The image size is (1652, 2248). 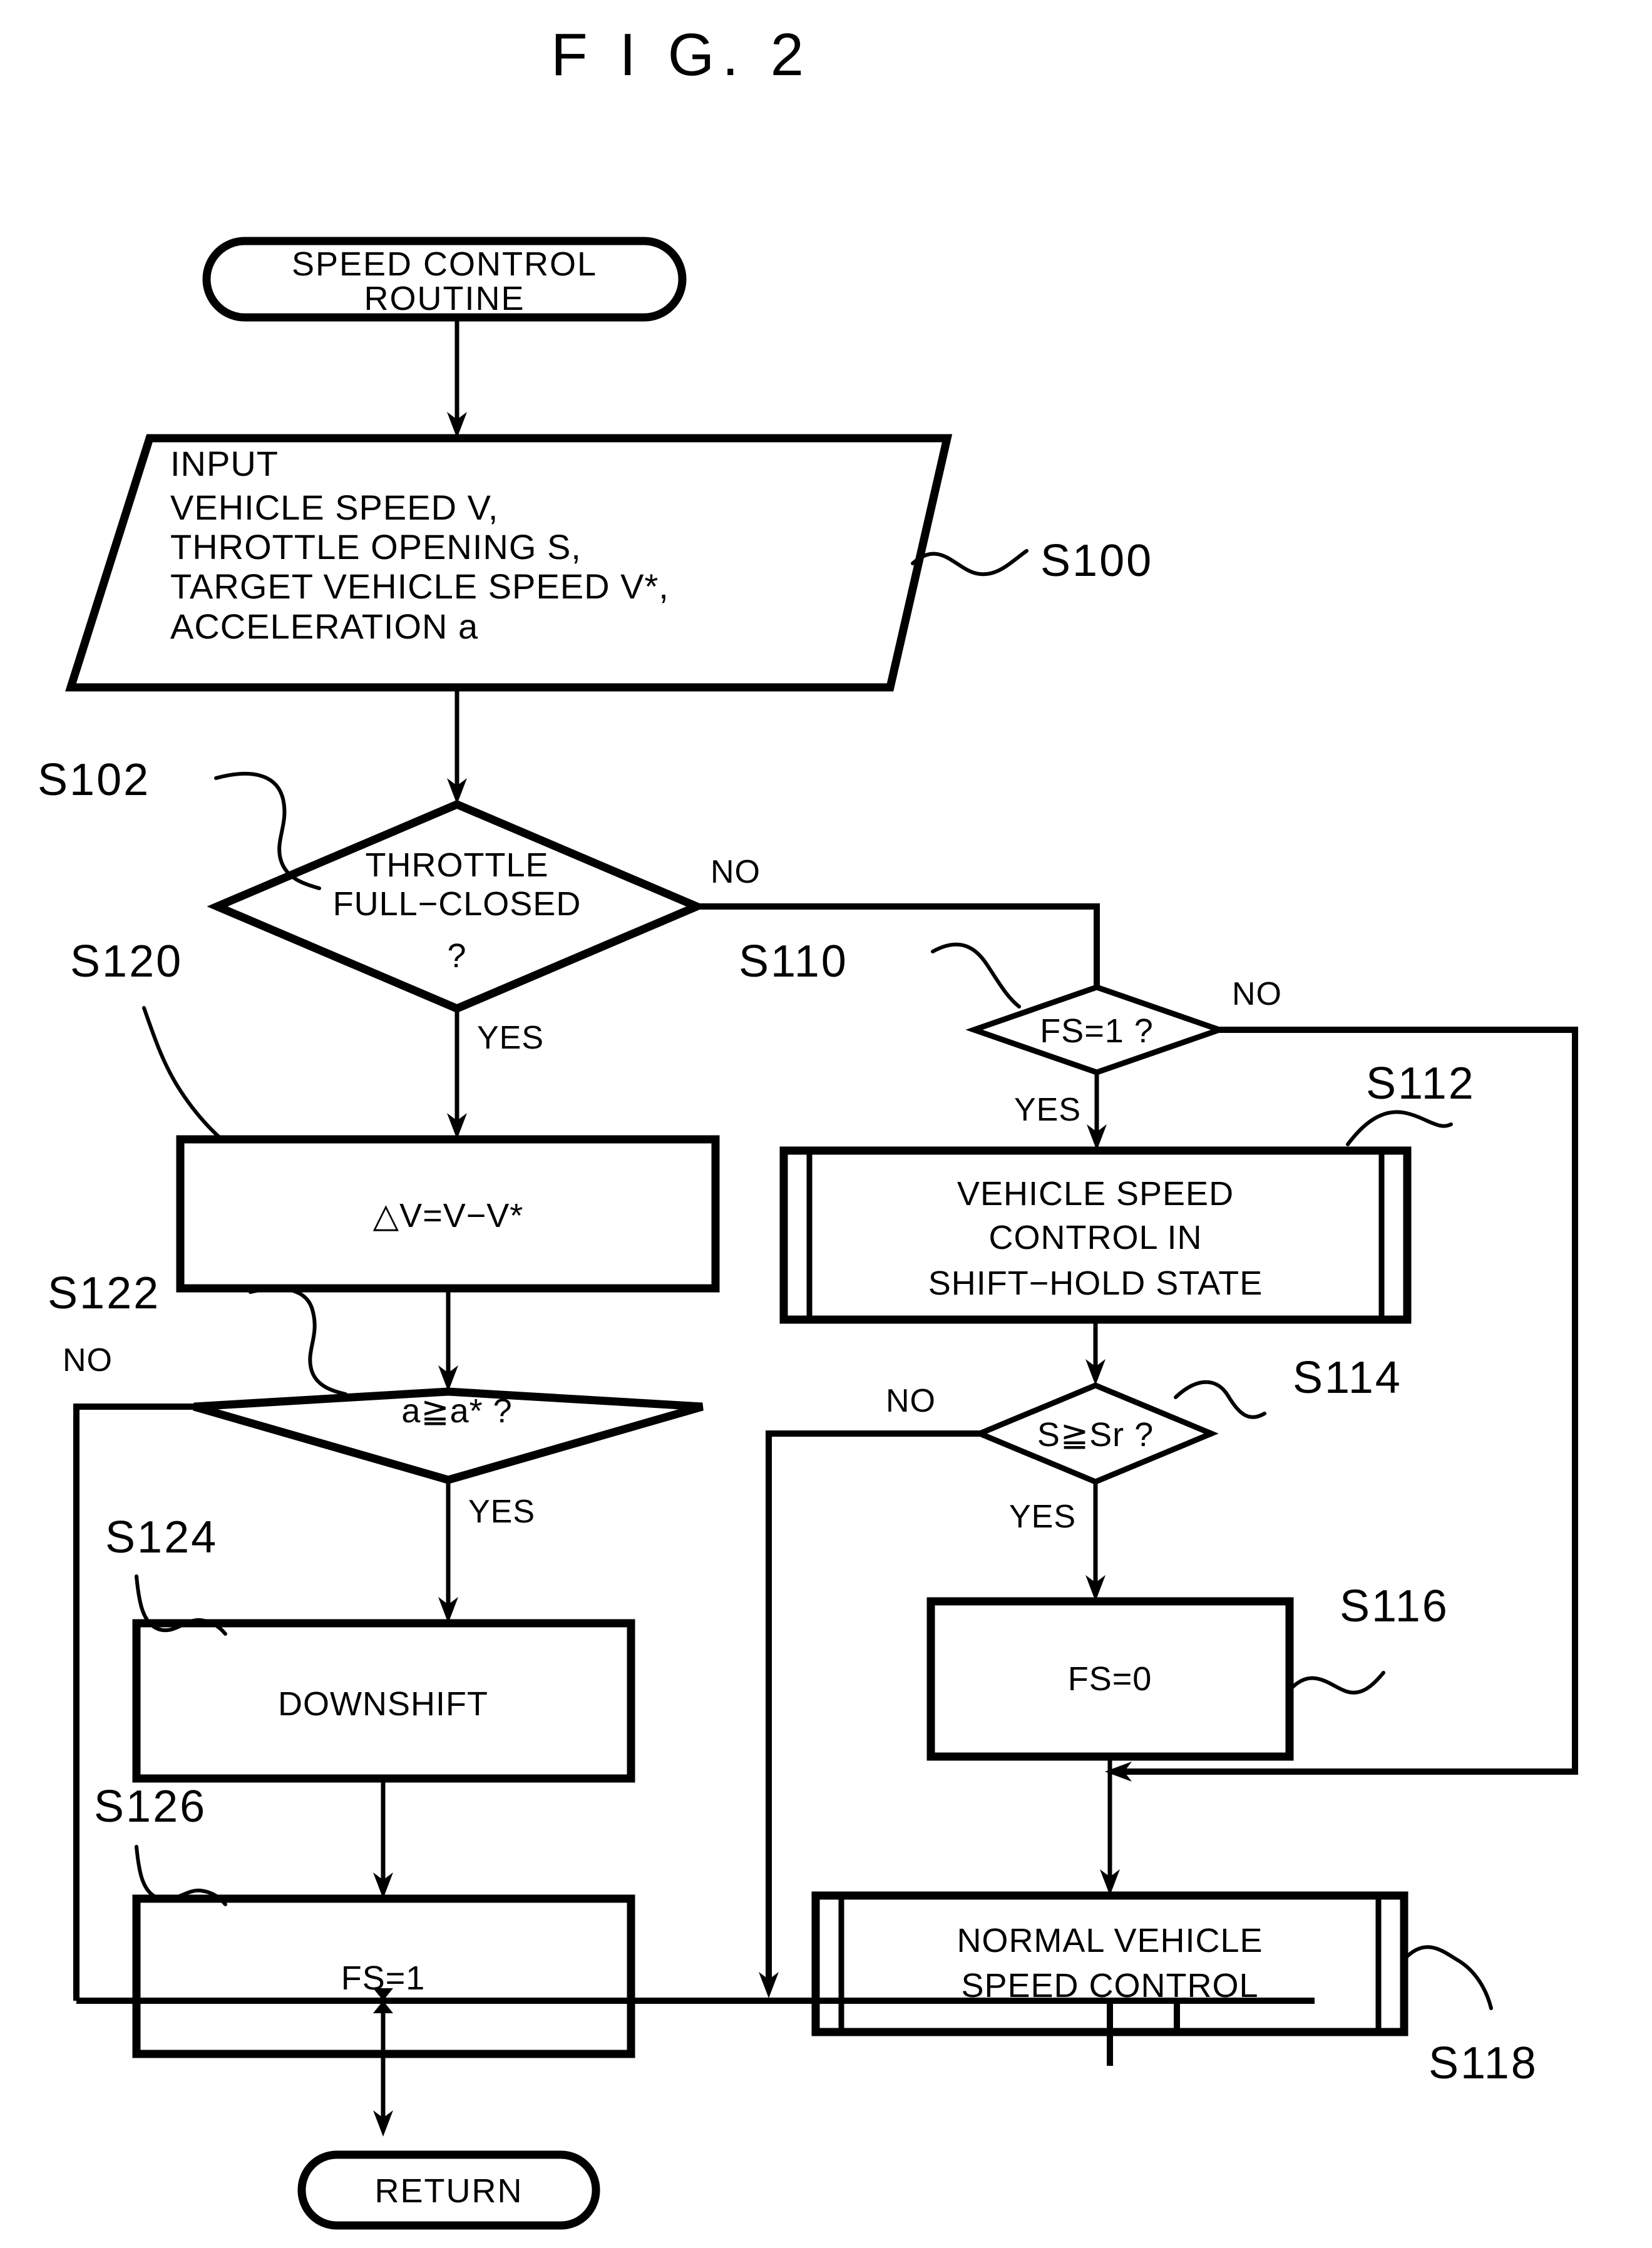 I want to click on step-label-s124: S124, so click(x=161, y=1537).